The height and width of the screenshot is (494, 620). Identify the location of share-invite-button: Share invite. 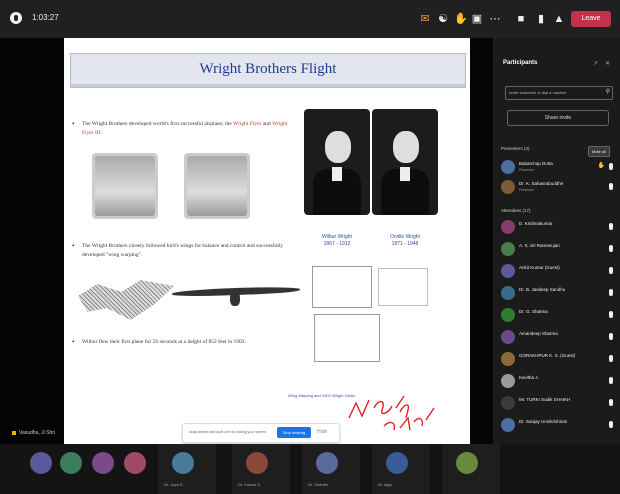
(558, 118).